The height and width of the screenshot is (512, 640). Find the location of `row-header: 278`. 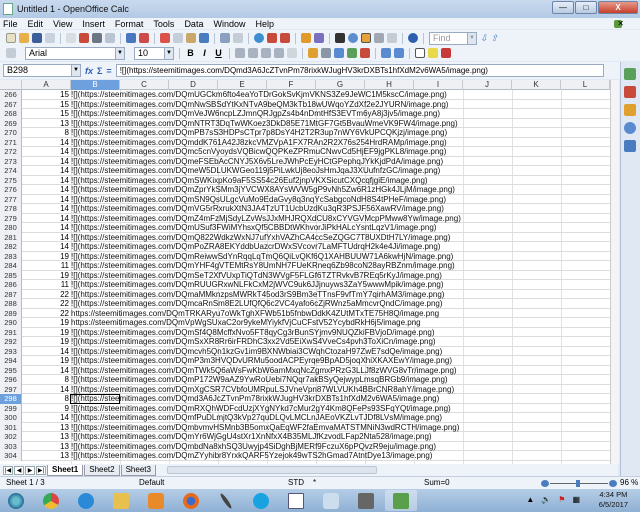

row-header: 278 is located at coordinates (11, 209).